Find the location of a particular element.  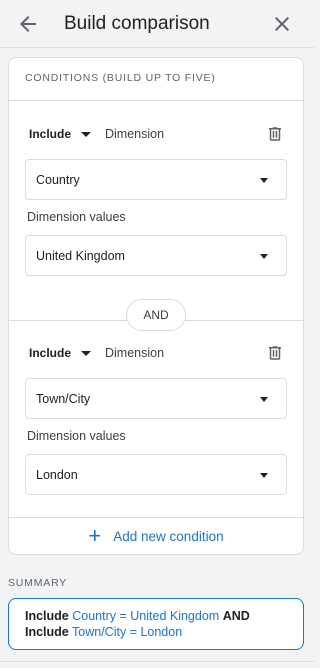

summary-condition: Town/City = London is located at coordinates (127, 632).